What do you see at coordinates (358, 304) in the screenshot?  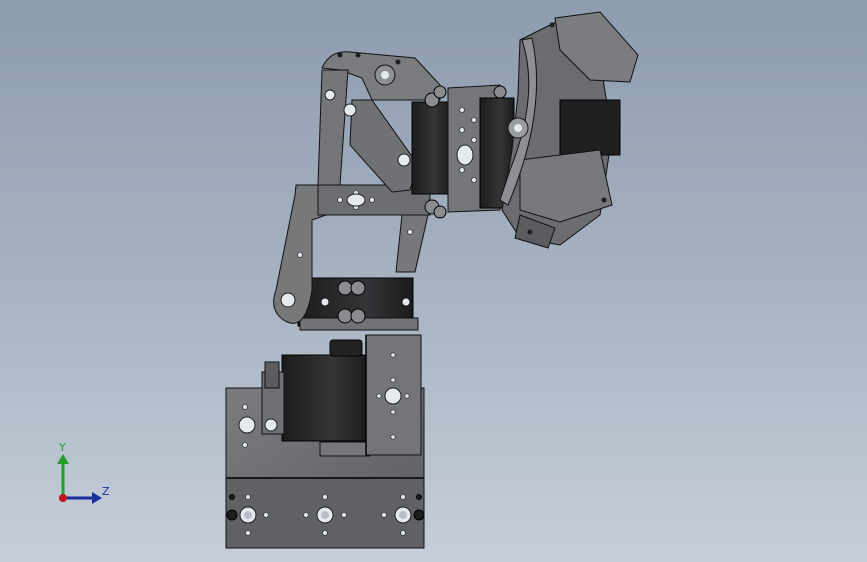 I see `shoulder-servo` at bounding box center [358, 304].